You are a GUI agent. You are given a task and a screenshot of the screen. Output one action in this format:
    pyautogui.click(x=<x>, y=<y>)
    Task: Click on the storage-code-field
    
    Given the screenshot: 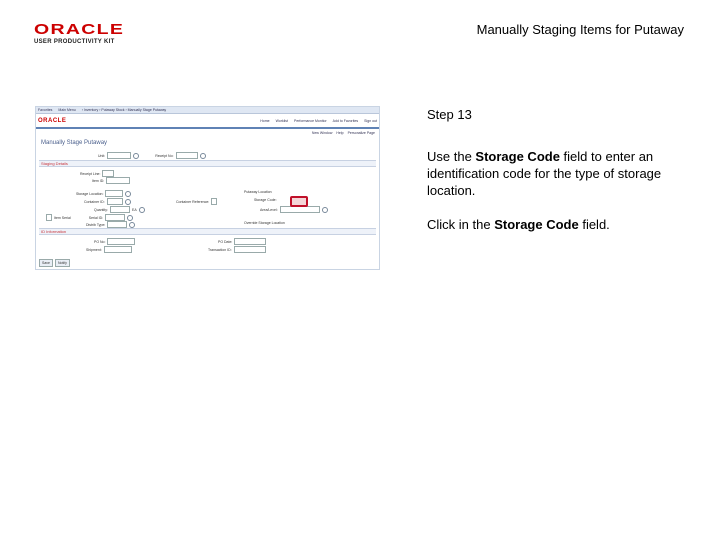 What is the action you would take?
    pyautogui.click(x=299, y=201)
    